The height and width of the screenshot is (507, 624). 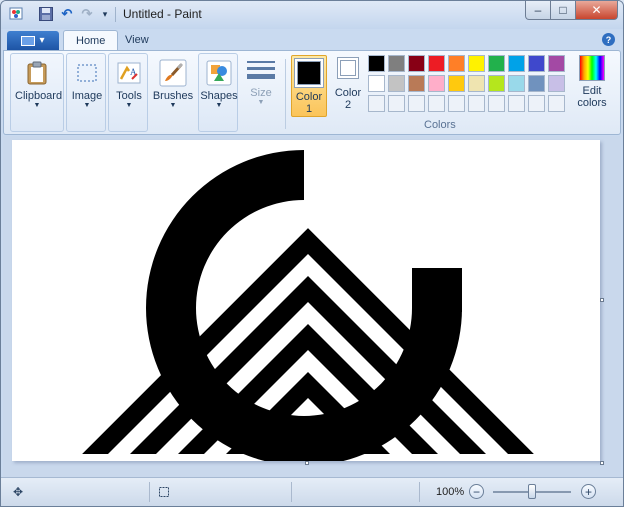 I want to click on size-label: Size, so click(x=261, y=93).